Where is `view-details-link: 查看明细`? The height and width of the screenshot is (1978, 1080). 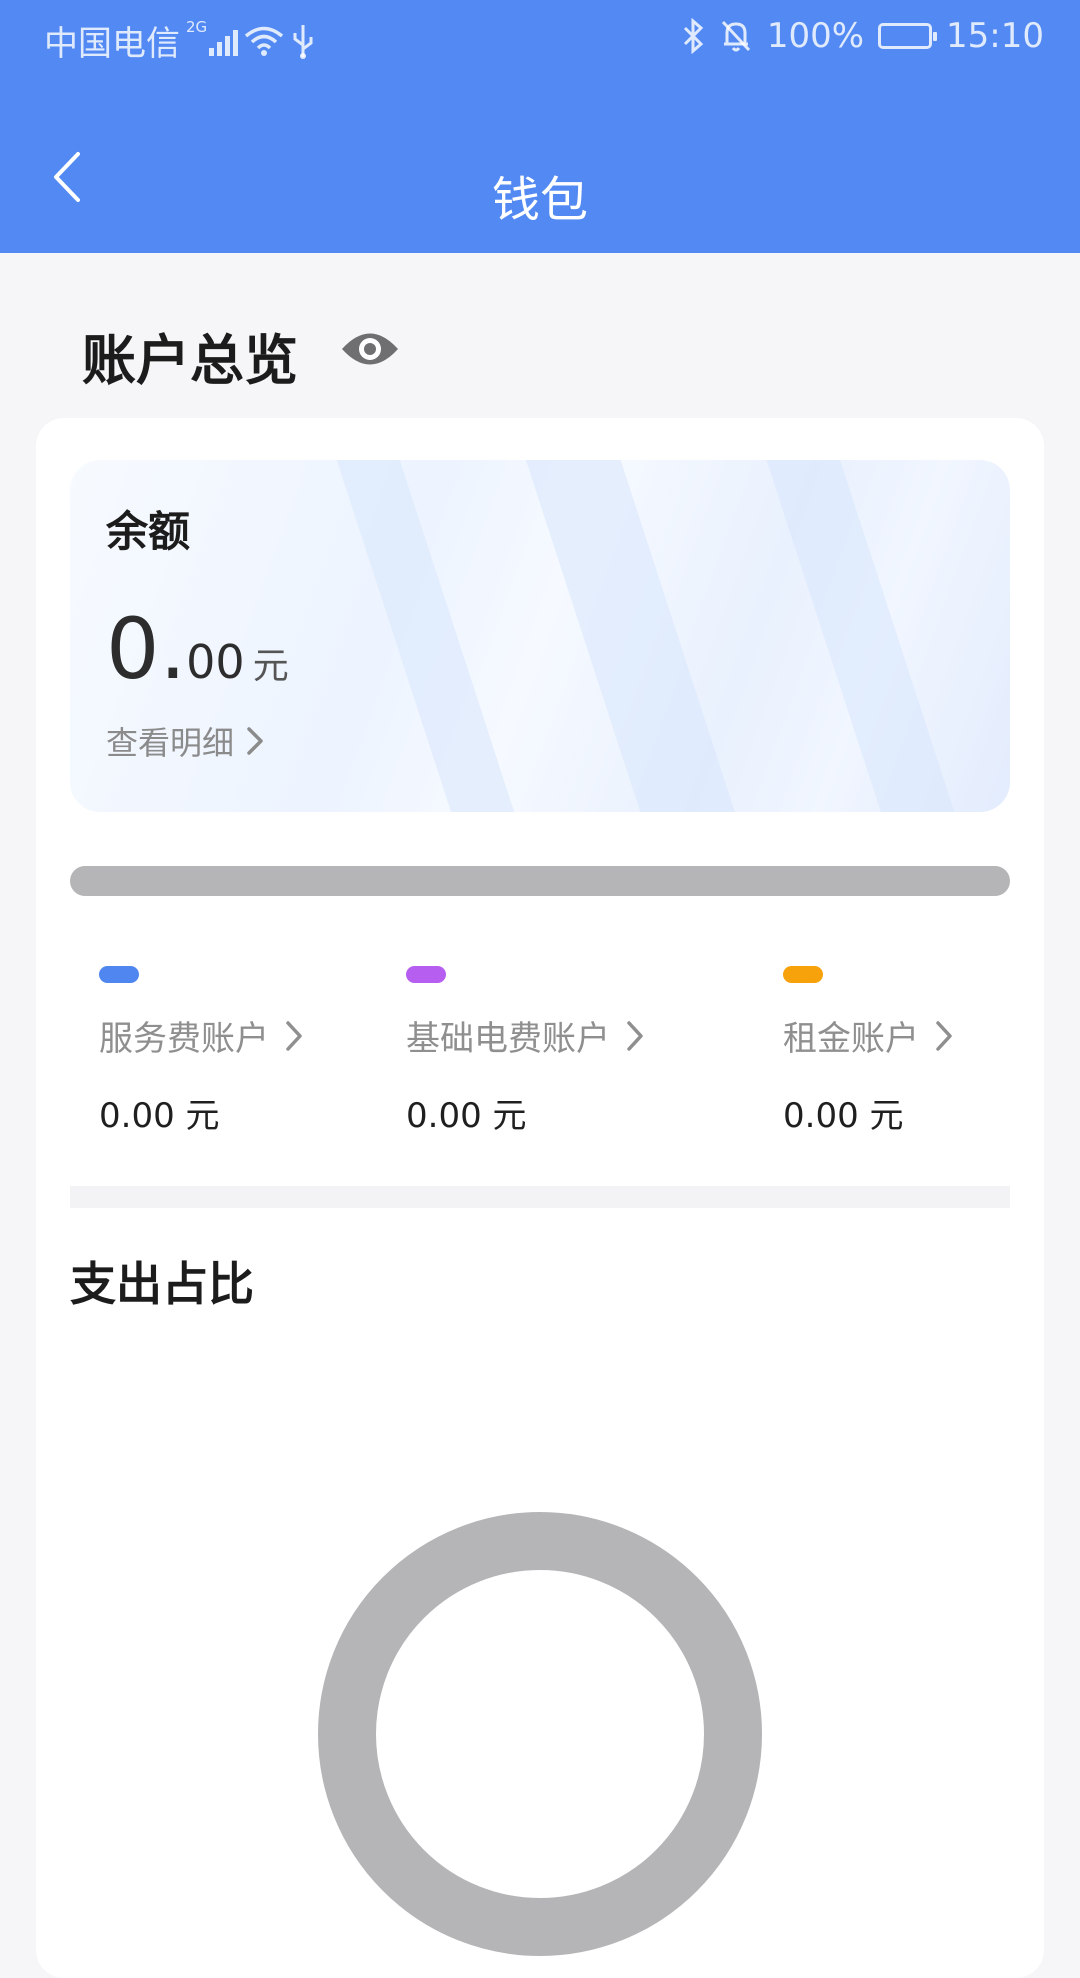 view-details-link: 查看明细 is located at coordinates (186, 741).